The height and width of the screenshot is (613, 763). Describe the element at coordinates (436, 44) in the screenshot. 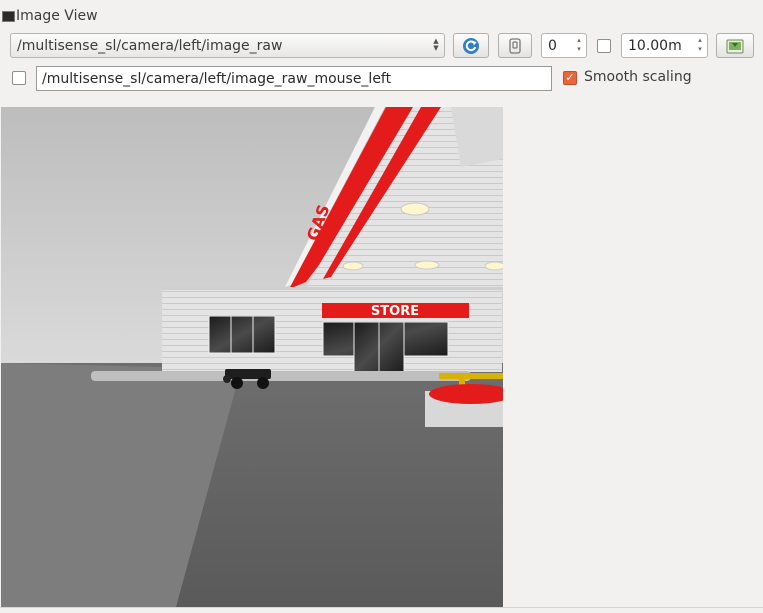

I see `updown-arrows-icon: ▲ ▼` at that location.